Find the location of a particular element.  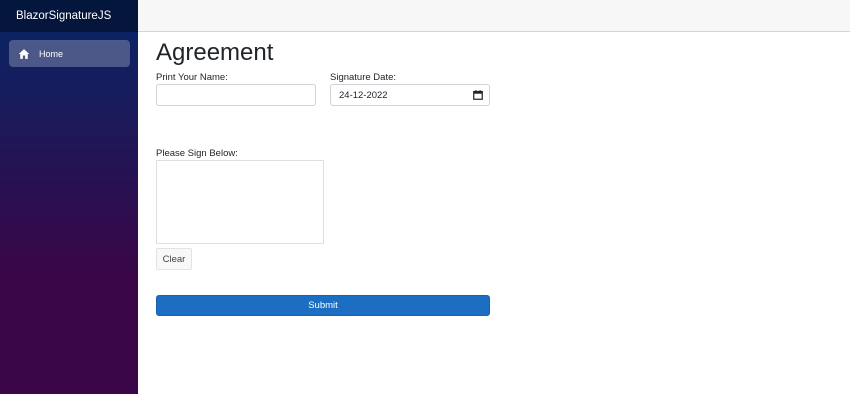

clear-button: Clear is located at coordinates (174, 259).